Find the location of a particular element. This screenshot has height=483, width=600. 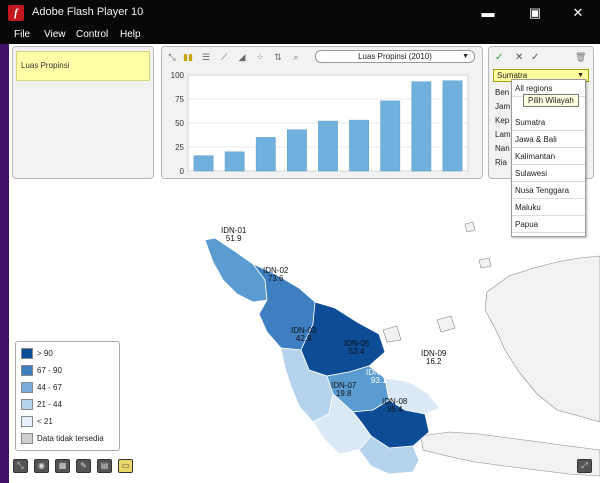

flash-app-icon: f is located at coordinates (16, 13).